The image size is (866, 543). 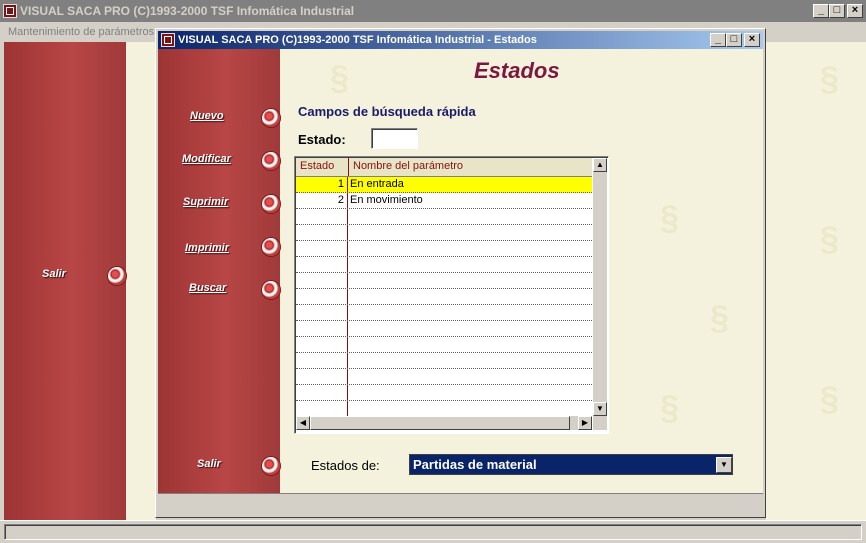 What do you see at coordinates (837, 11) in the screenshot?
I see `main-maximize-button: □` at bounding box center [837, 11].